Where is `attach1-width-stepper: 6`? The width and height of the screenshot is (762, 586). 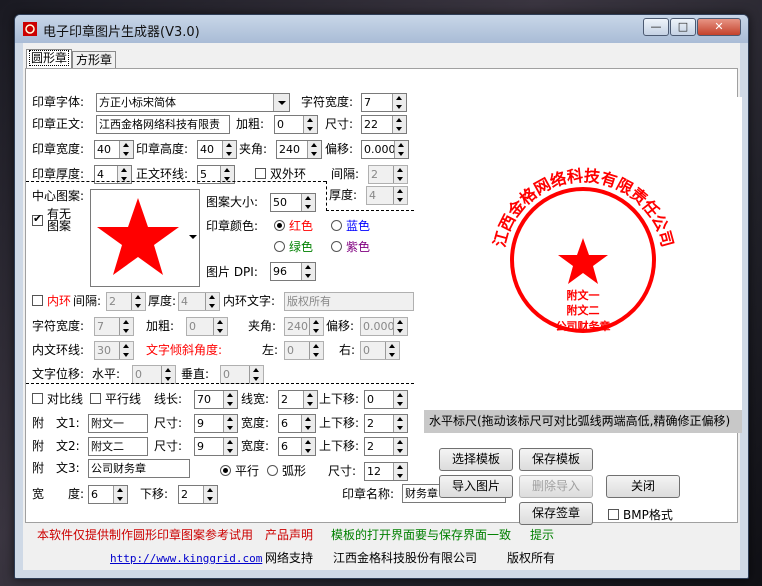 attach1-width-stepper: 6 is located at coordinates (297, 423).